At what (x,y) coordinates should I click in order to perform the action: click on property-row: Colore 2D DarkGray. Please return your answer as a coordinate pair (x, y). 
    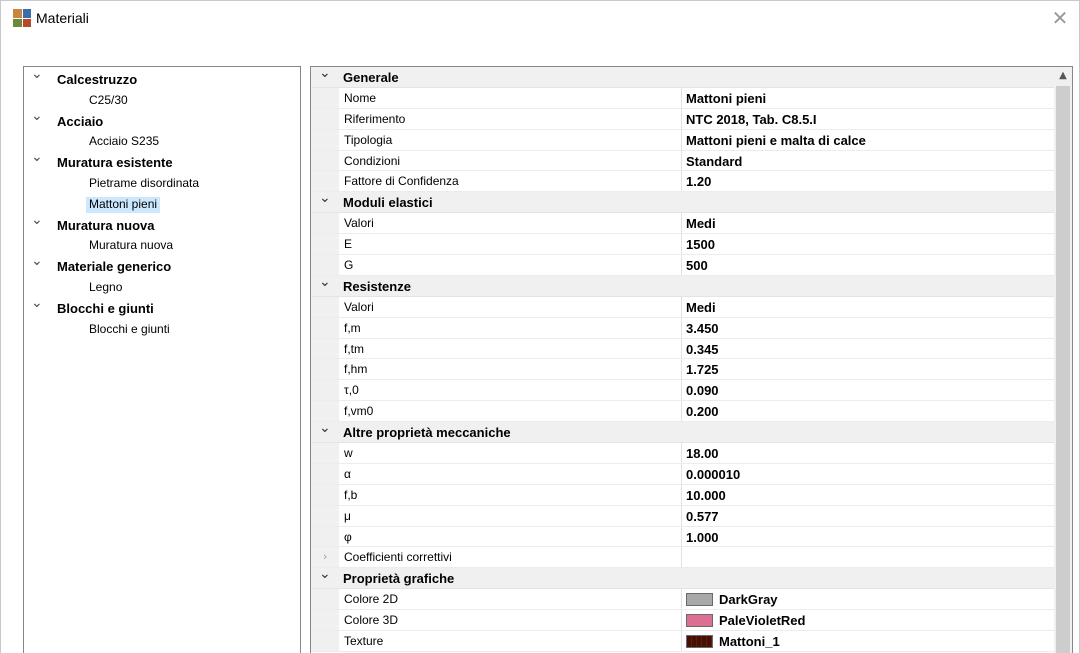
    Looking at the image, I should click on (683, 600).